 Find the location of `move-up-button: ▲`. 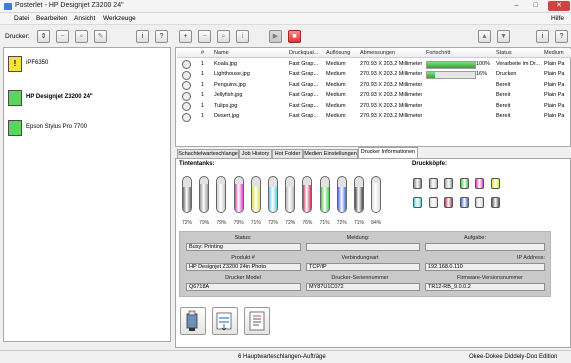

move-up-button: ▲ is located at coordinates (484, 36).